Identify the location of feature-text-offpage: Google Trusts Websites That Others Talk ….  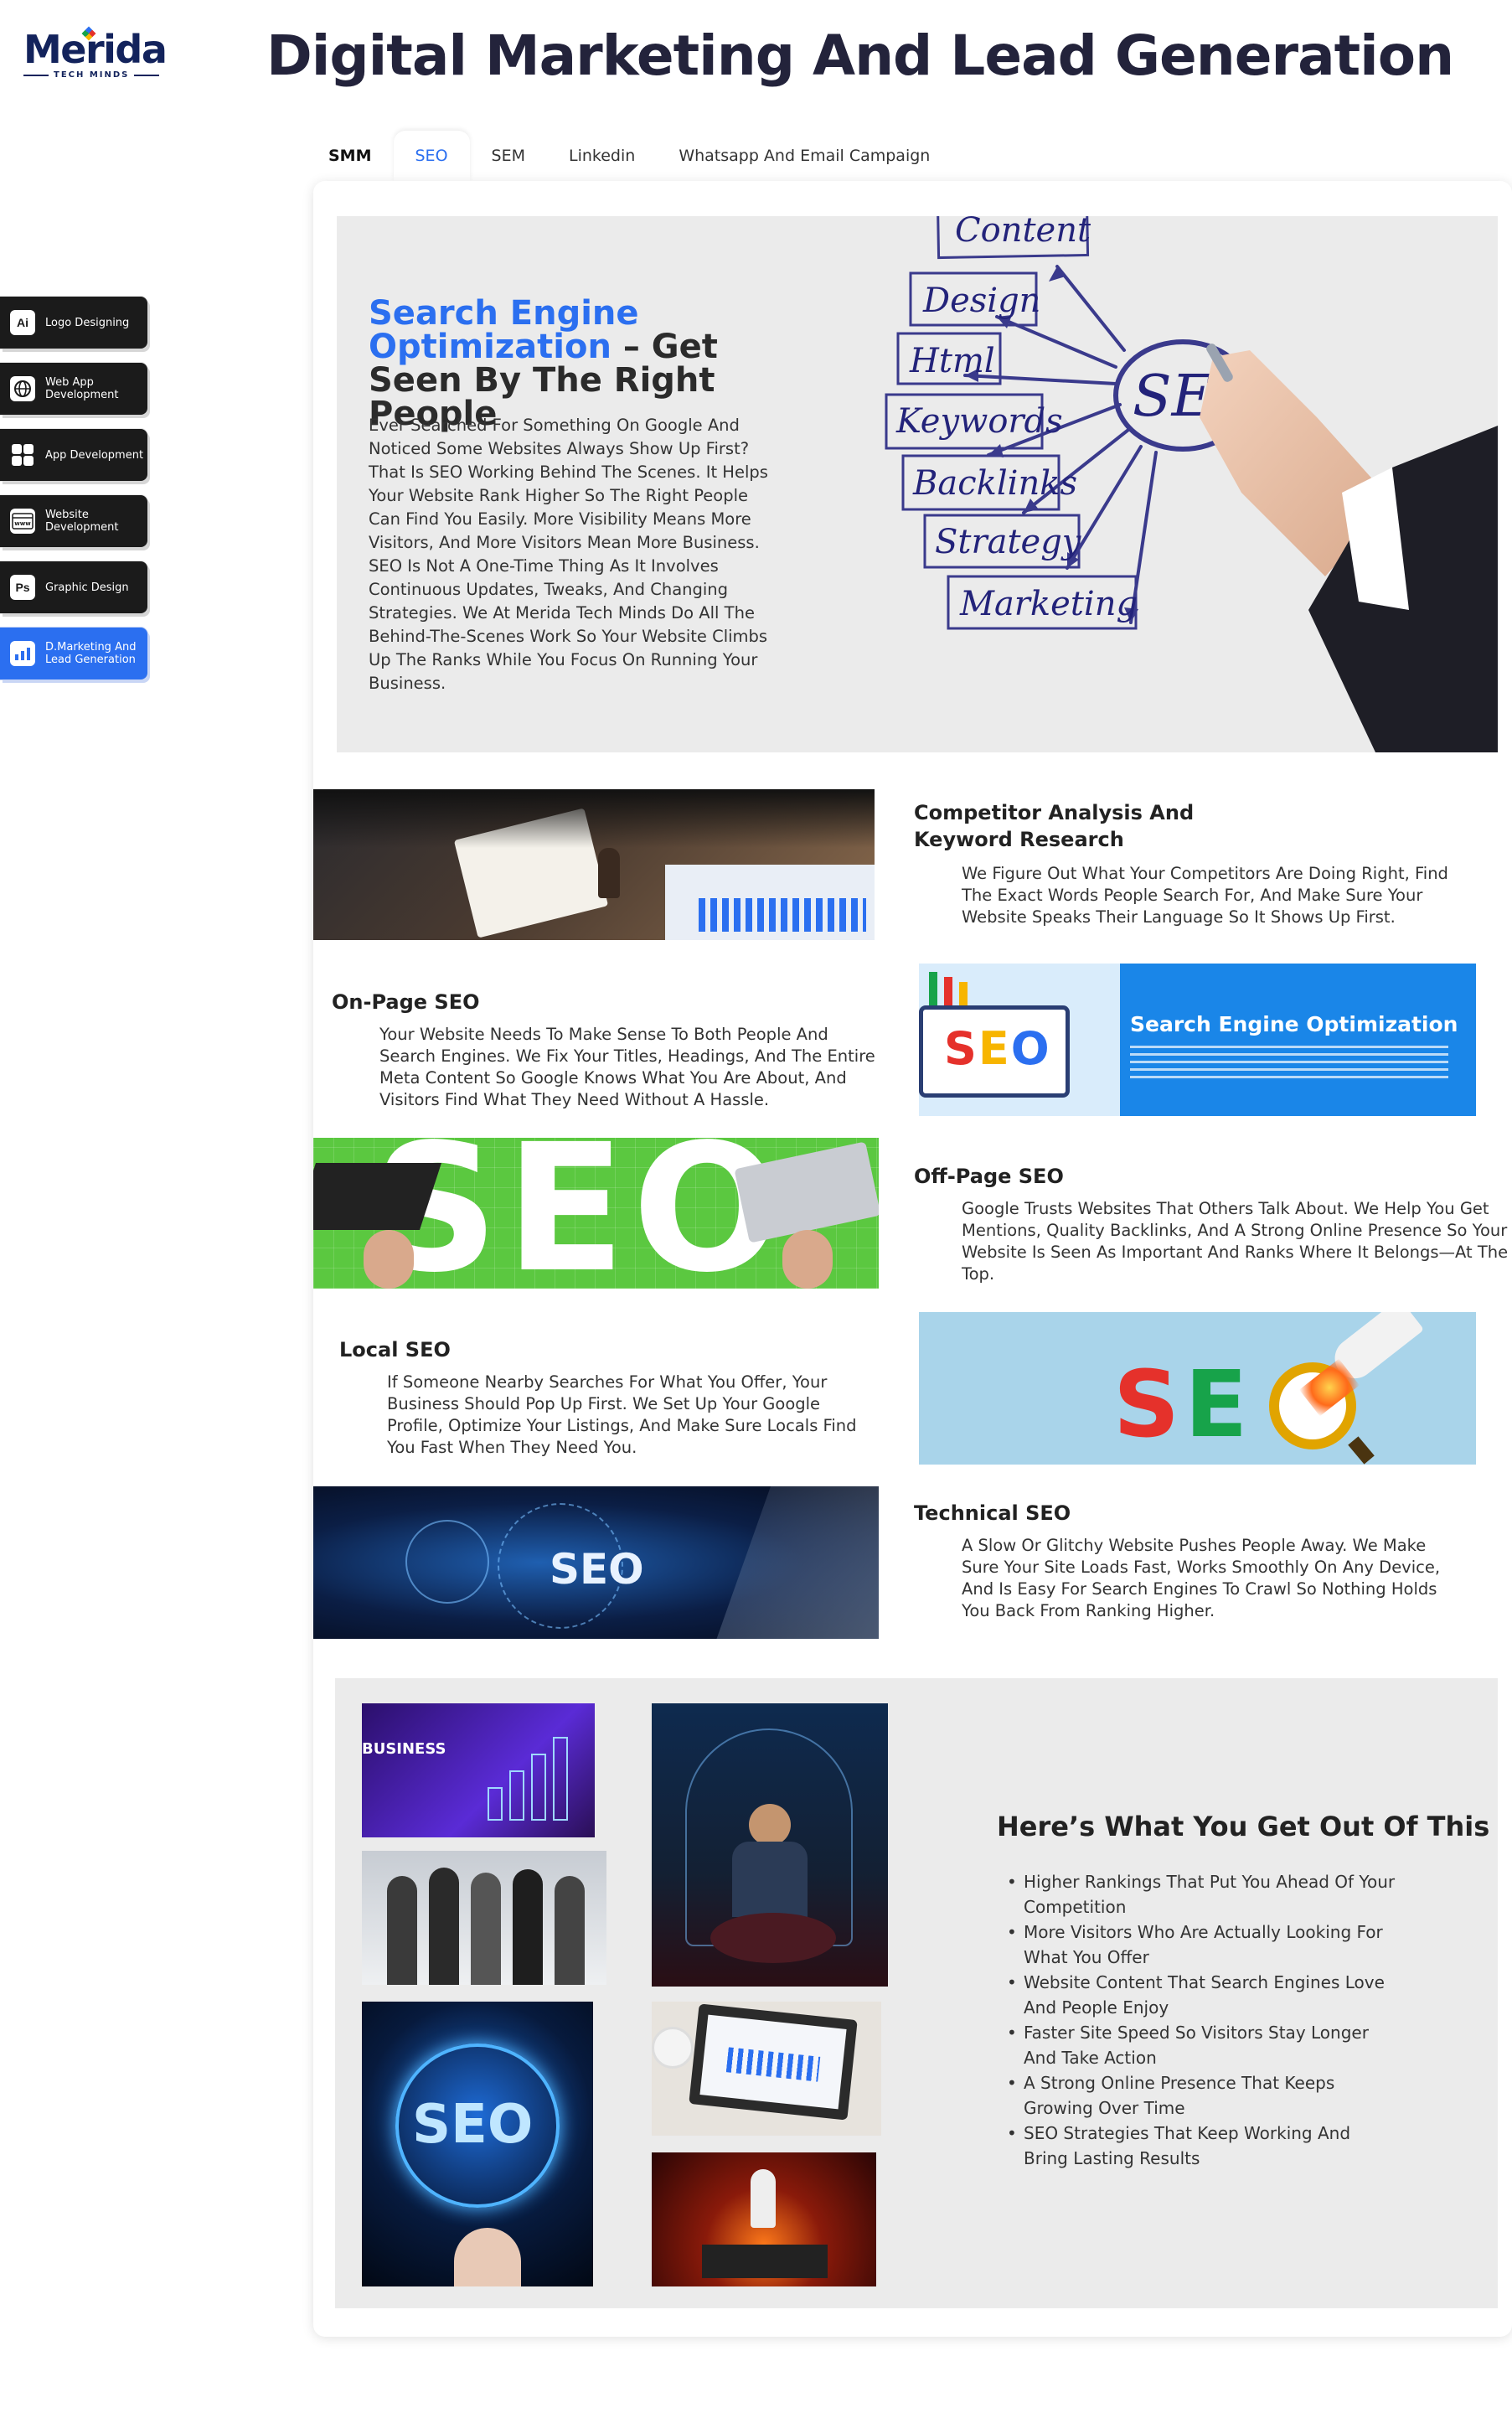
(1235, 1241).